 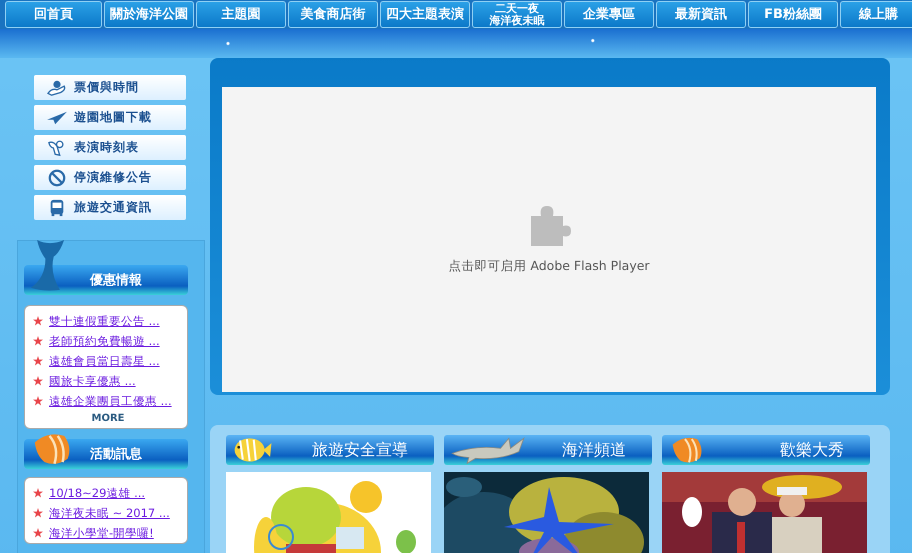 I want to click on nav-tab: 二天一夜 海洋夜未眠, so click(x=517, y=14).